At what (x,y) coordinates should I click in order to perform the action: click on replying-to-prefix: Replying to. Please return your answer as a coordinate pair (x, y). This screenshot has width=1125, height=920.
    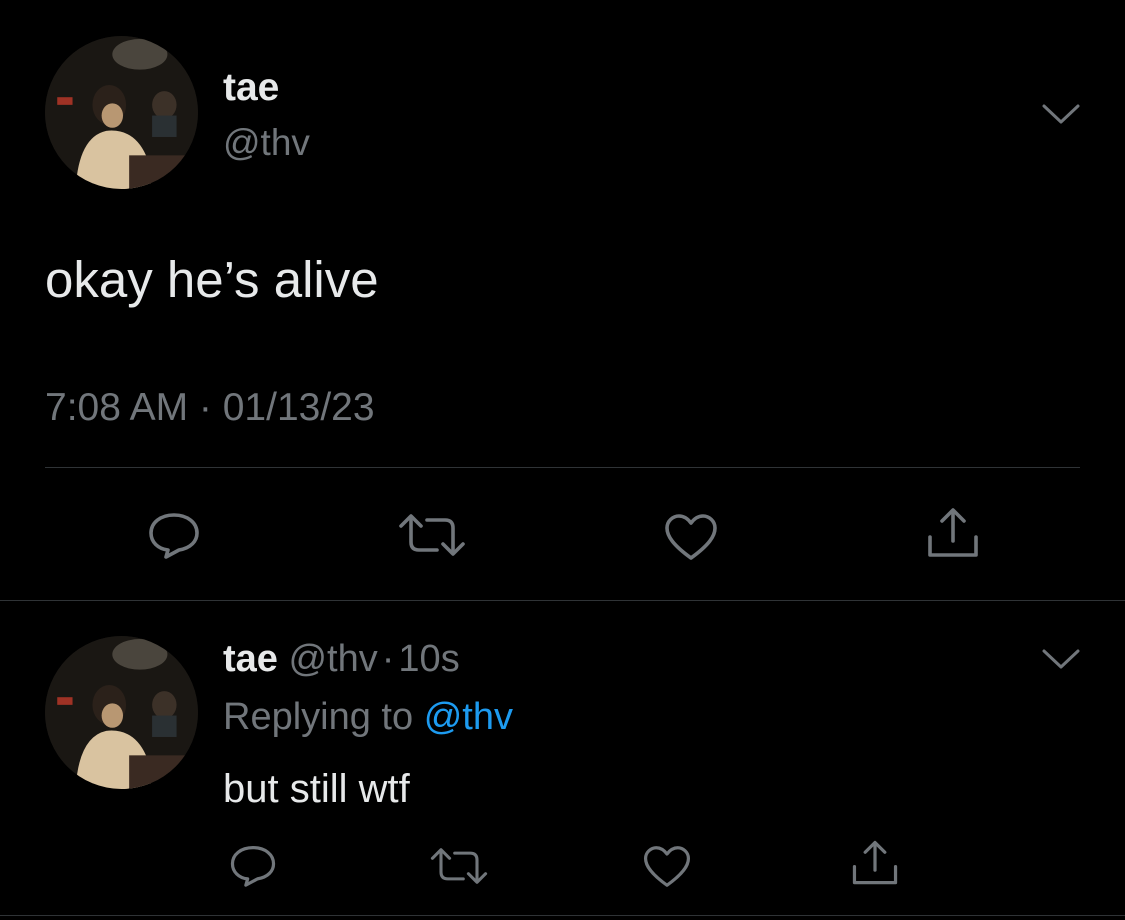
    Looking at the image, I should click on (318, 717).